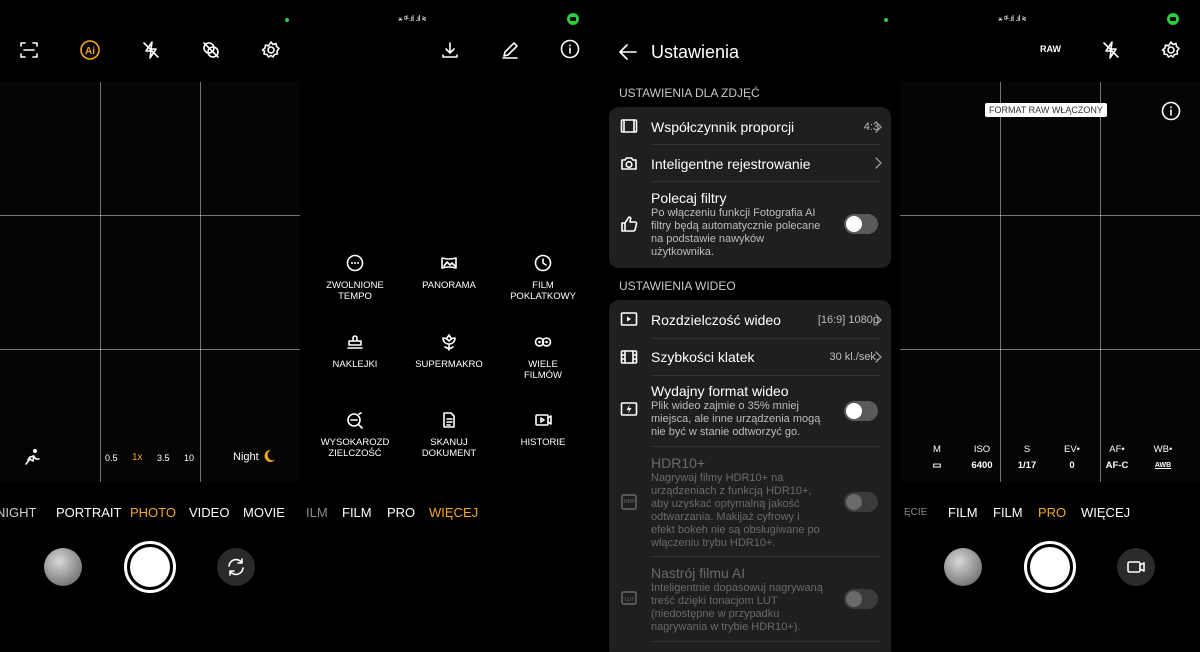 The height and width of the screenshot is (652, 1200). I want to click on back-arrow-icon, so click(628, 52).